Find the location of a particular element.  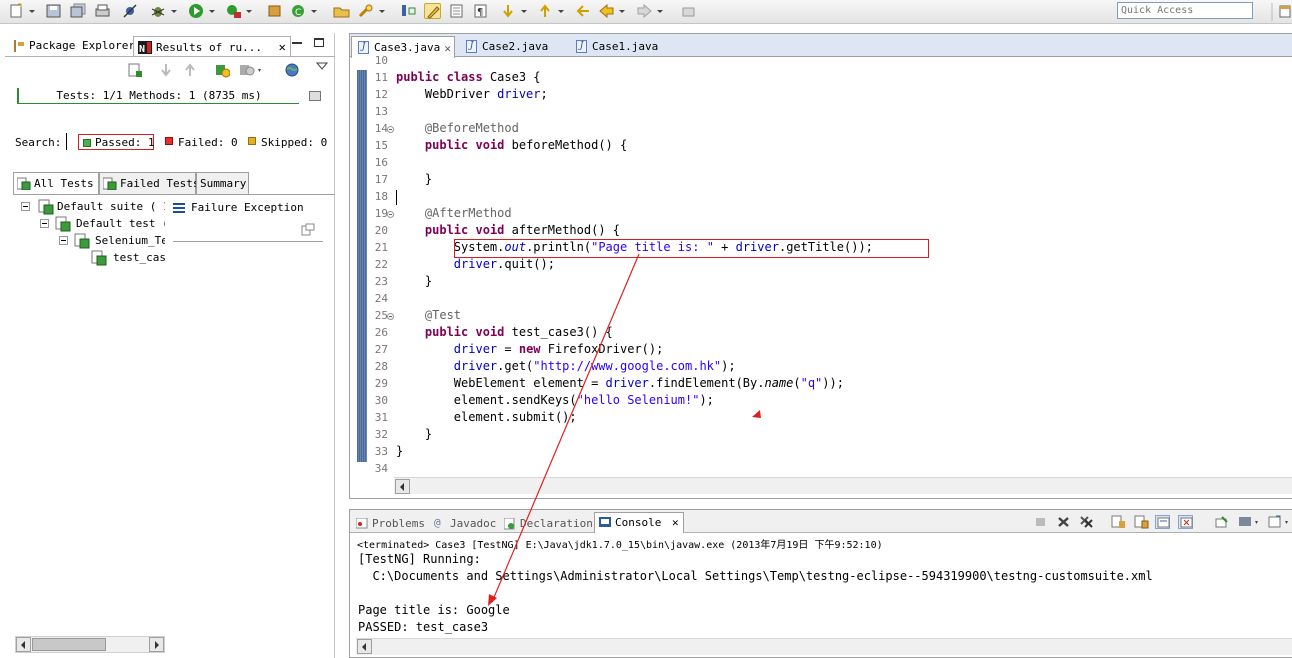

skipped-filter: Skipped: 0 is located at coordinates (287, 142).